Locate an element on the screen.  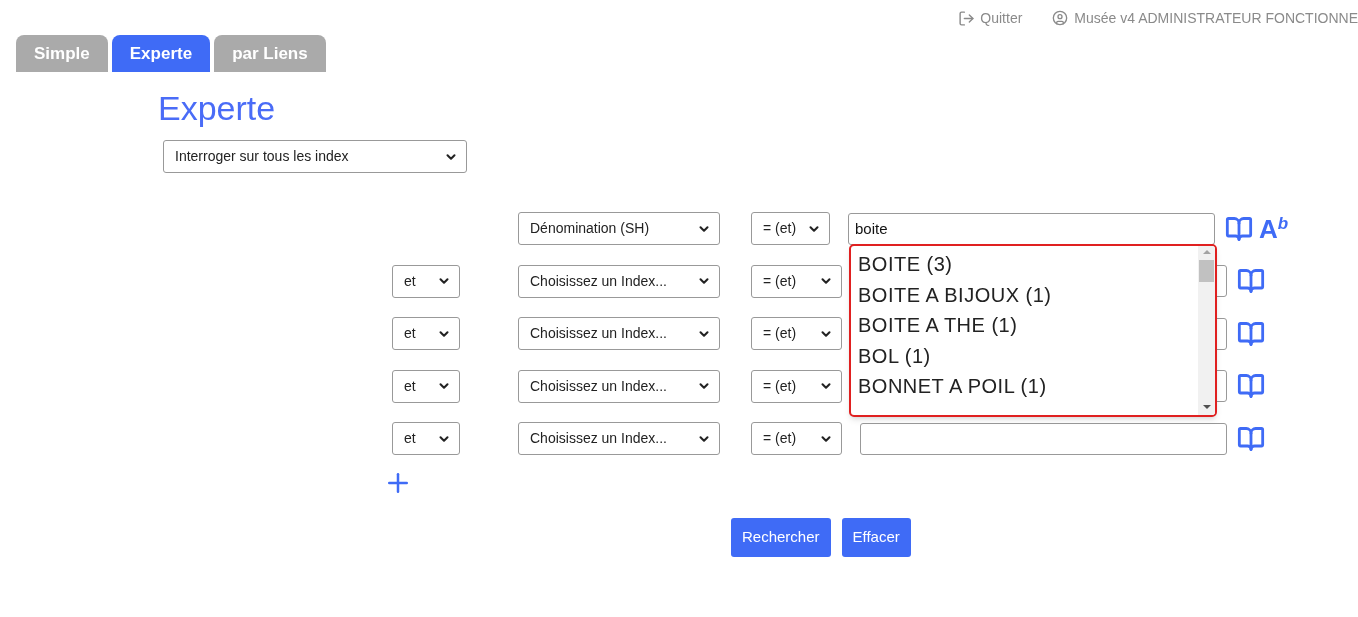
scope-select: Interroger sur tous les index is located at coordinates (315, 156).